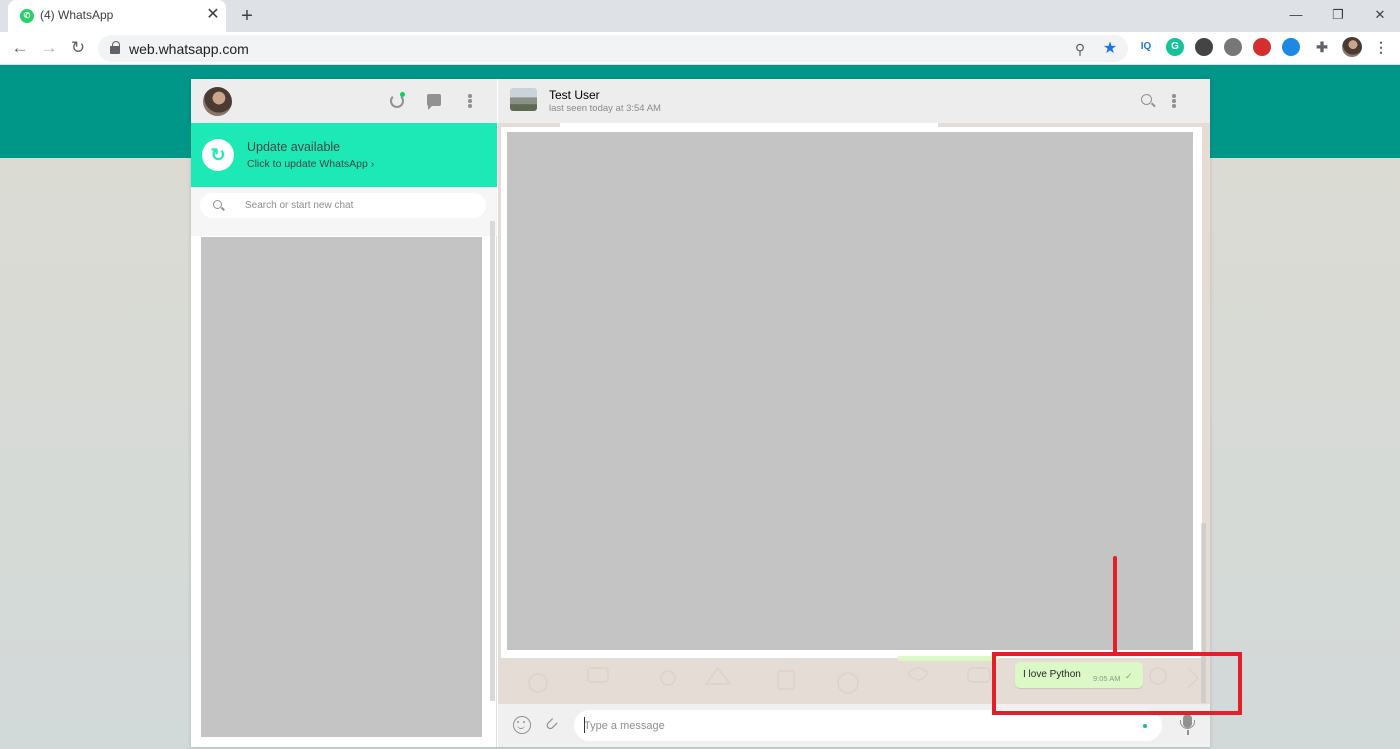 The height and width of the screenshot is (749, 1400). Describe the element at coordinates (1262, 47) in the screenshot. I see `adblock-icon` at that location.